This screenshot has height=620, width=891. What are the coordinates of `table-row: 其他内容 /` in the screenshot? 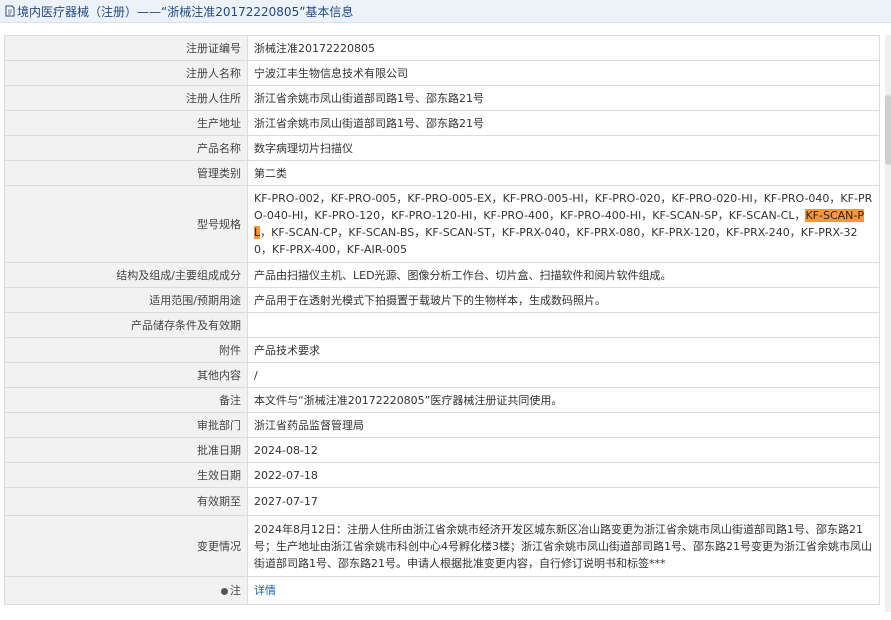 It's located at (442, 375).